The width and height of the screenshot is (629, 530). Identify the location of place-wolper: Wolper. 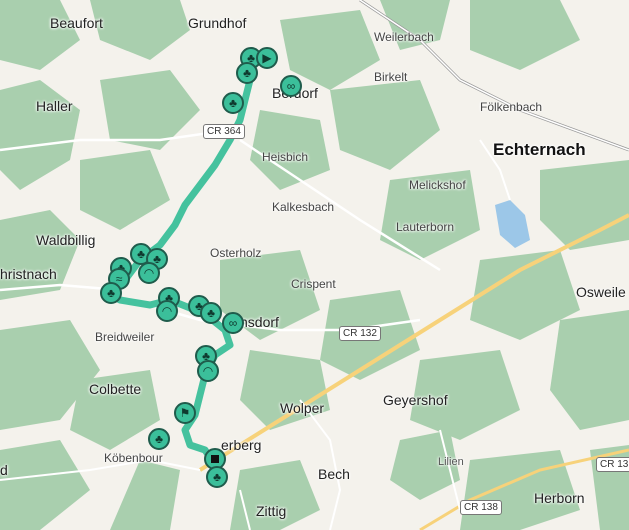
(302, 408).